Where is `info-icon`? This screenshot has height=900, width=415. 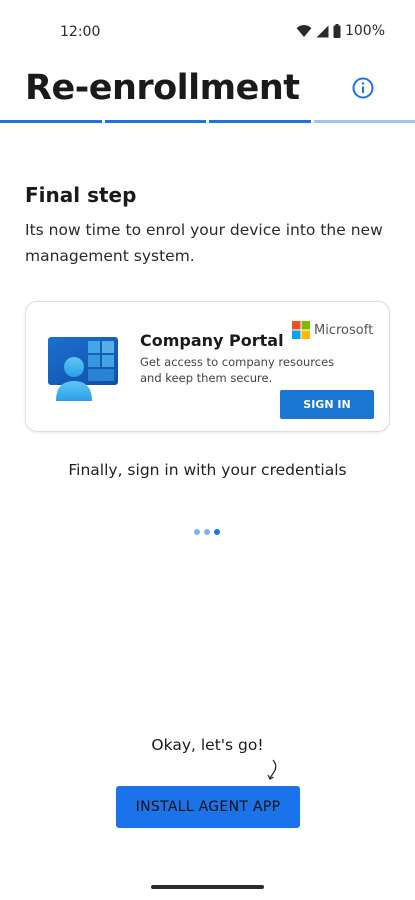 info-icon is located at coordinates (363, 88).